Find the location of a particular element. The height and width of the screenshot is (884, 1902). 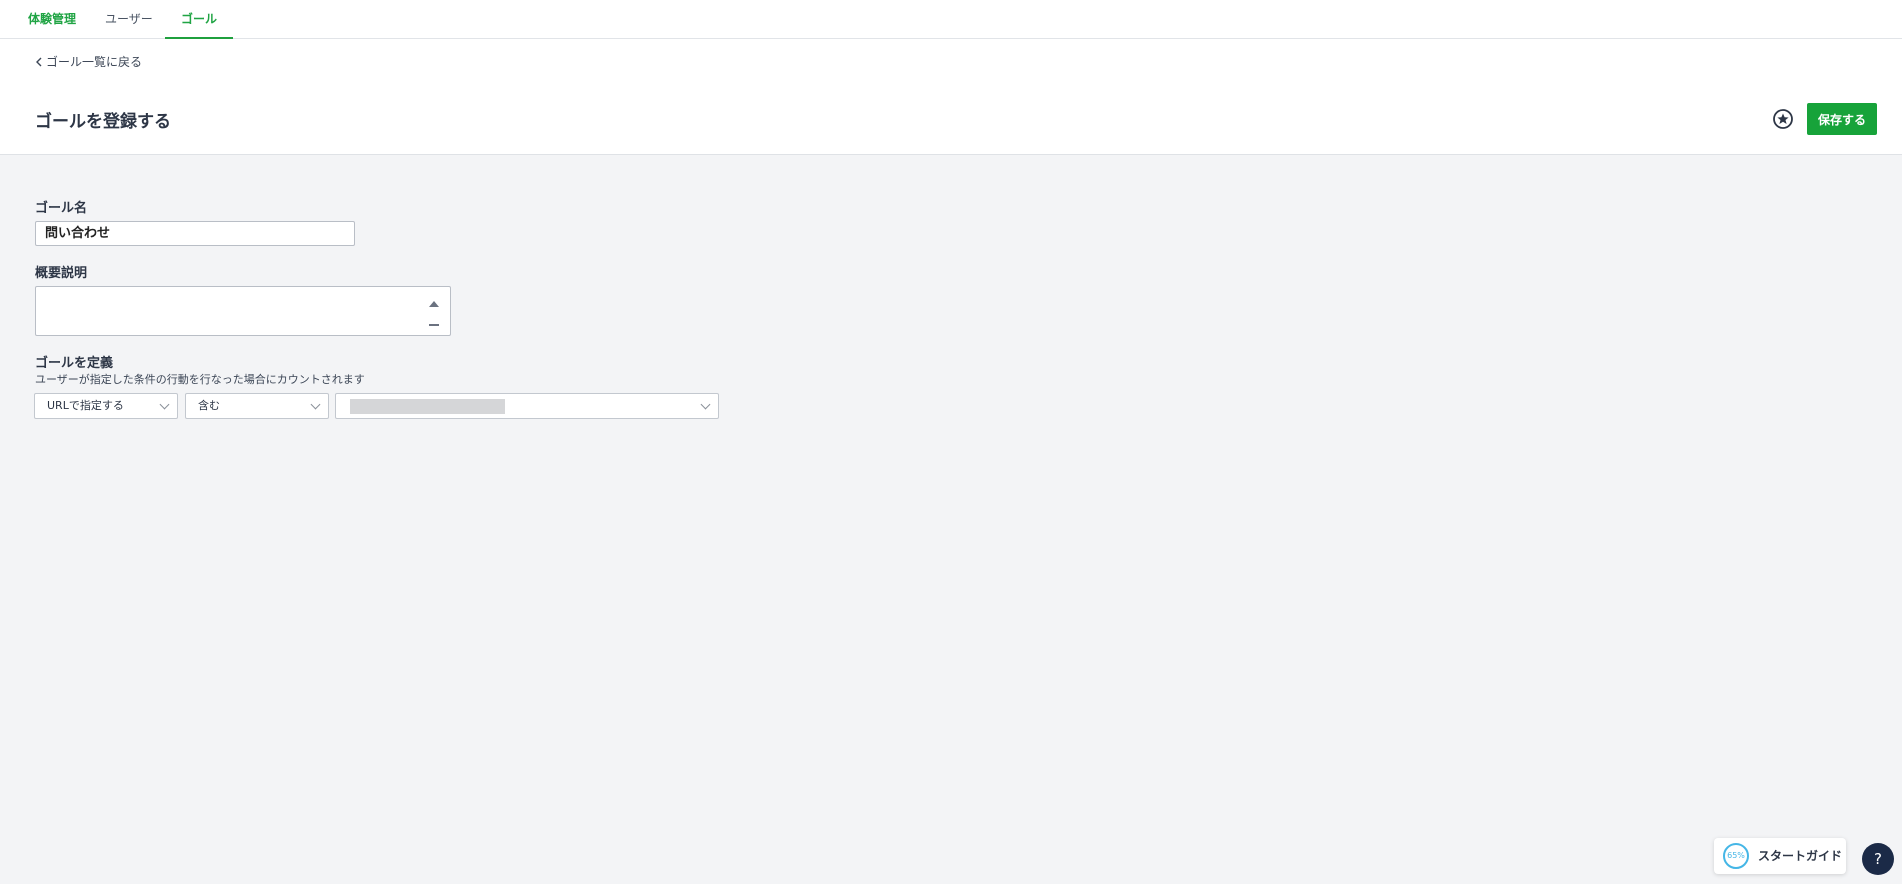

caret-up-icon is located at coordinates (434, 304).